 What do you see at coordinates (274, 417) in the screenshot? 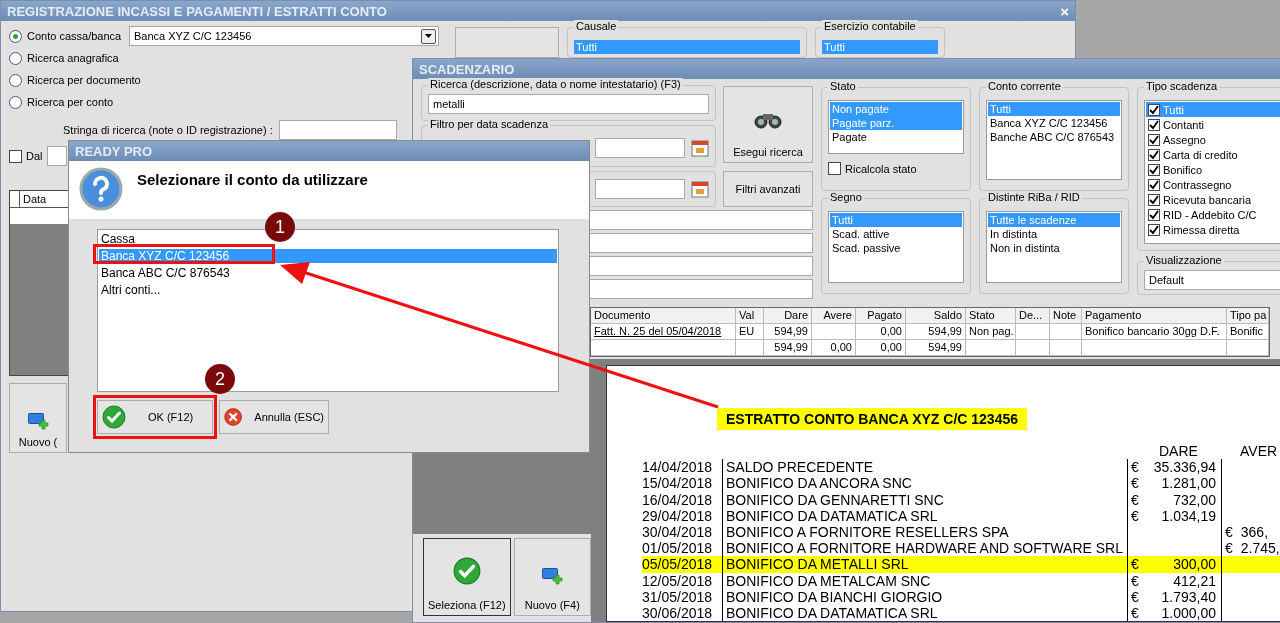
I see `cancel-button: Annulla (ESC)` at bounding box center [274, 417].